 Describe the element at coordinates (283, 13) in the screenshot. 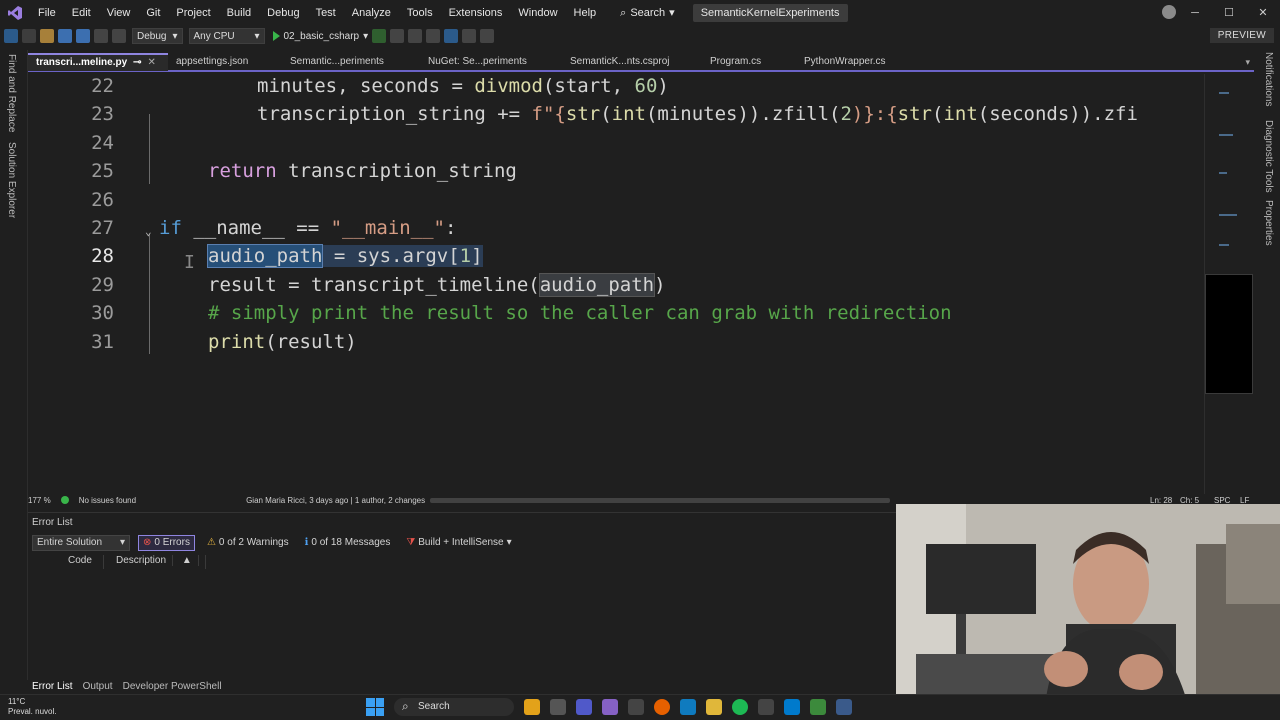

I see `menu-debug: Debug` at that location.